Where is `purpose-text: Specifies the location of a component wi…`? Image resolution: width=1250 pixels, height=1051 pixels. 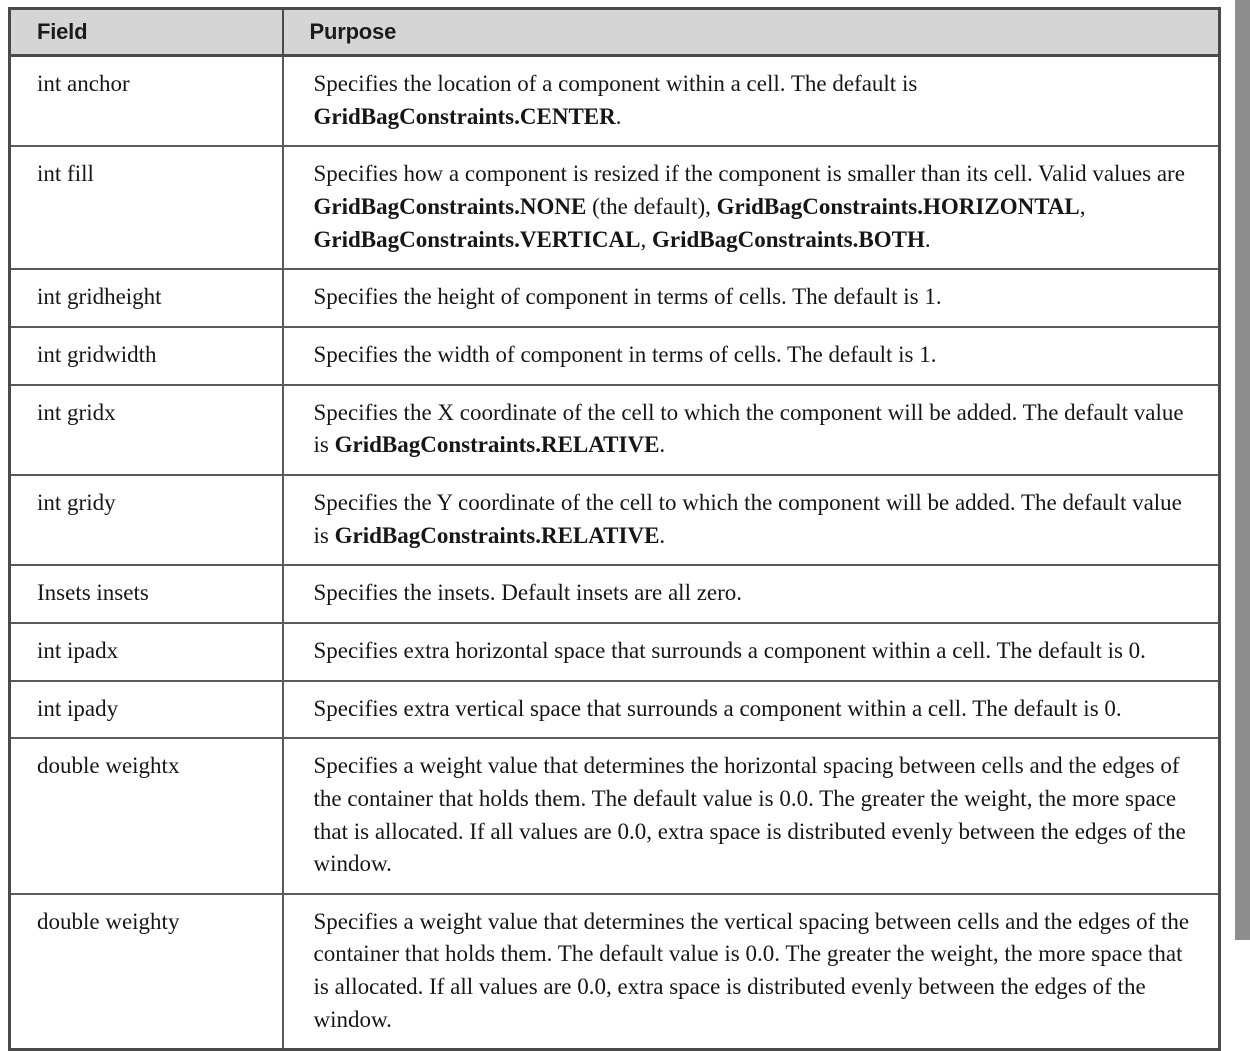
purpose-text: Specifies the location of a component wi… is located at coordinates (615, 83).